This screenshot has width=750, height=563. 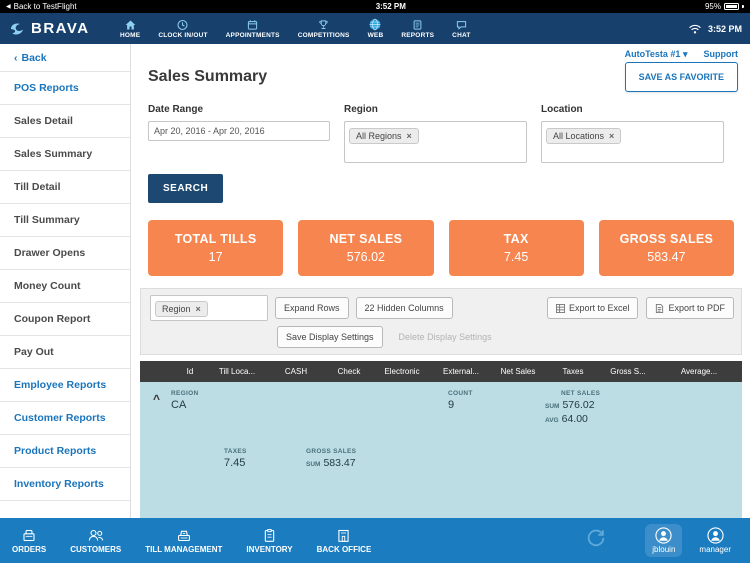 I want to click on nav-reports: REPORTS, so click(x=417, y=29).